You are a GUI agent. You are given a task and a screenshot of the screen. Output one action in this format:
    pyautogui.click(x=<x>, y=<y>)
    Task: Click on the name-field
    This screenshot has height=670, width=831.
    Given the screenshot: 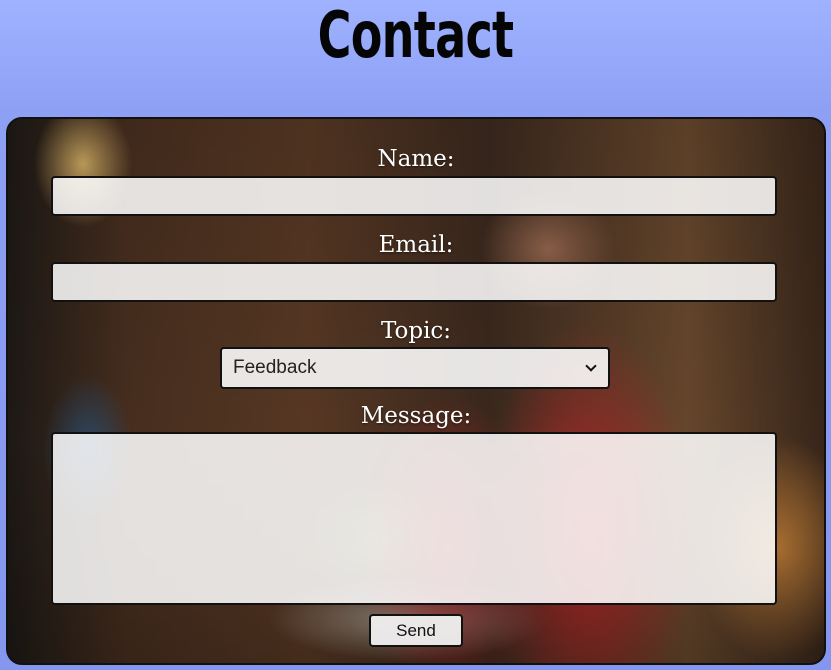 What is the action you would take?
    pyautogui.click(x=414, y=196)
    